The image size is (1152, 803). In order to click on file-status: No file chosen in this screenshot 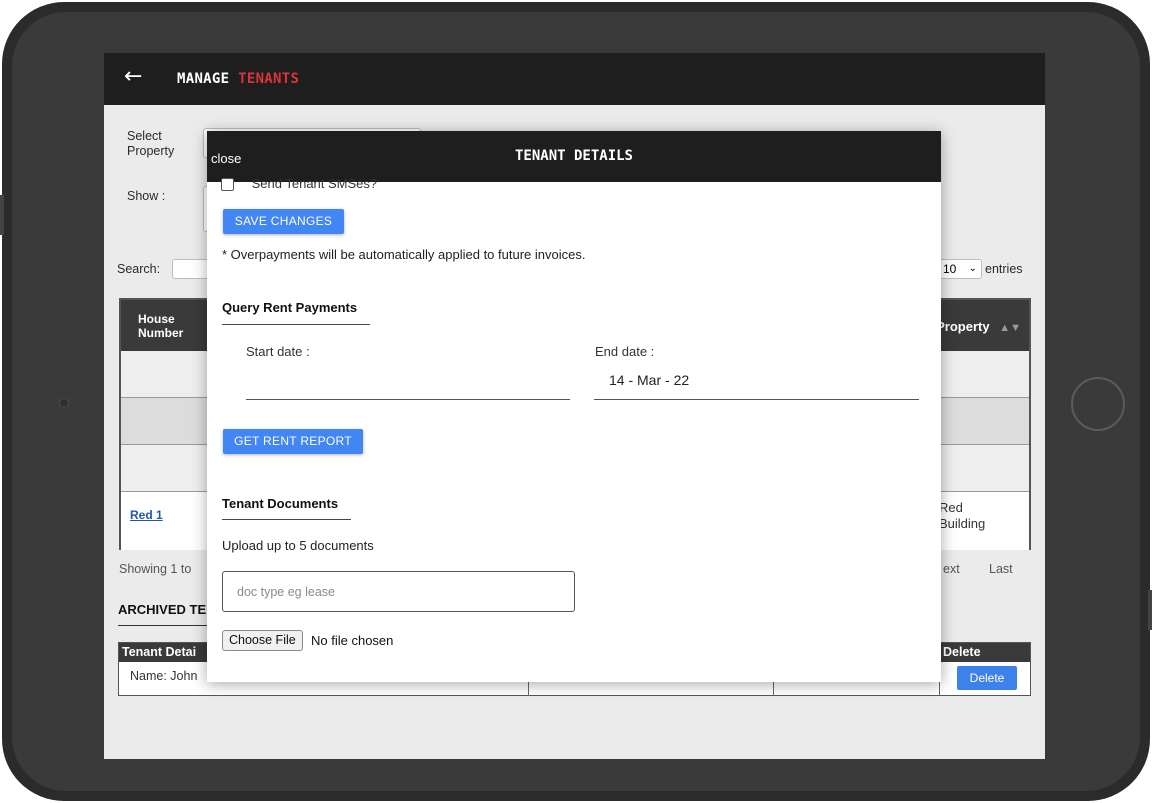, I will do `click(352, 640)`.